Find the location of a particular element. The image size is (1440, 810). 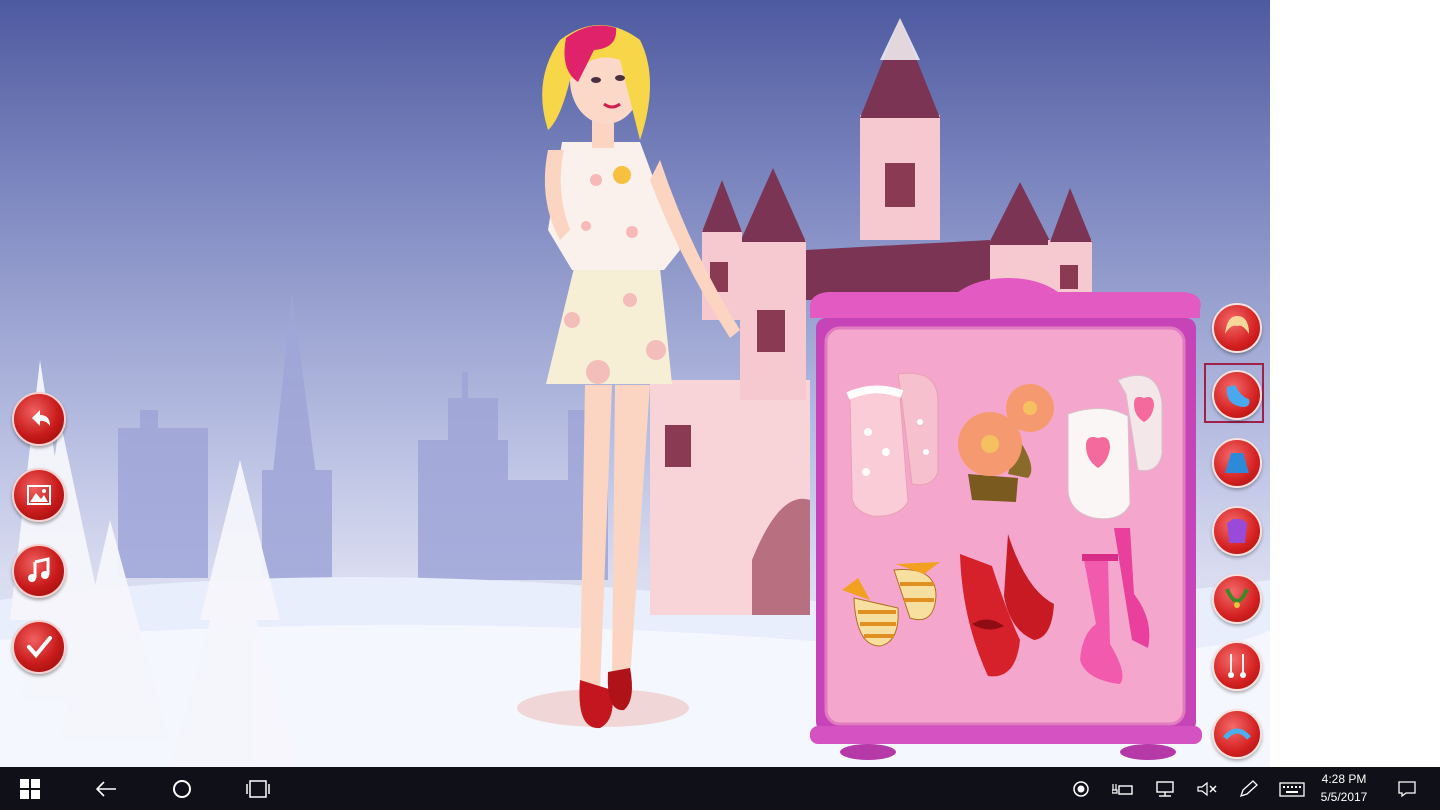

heart-slippers-item is located at coordinates (1113, 443).